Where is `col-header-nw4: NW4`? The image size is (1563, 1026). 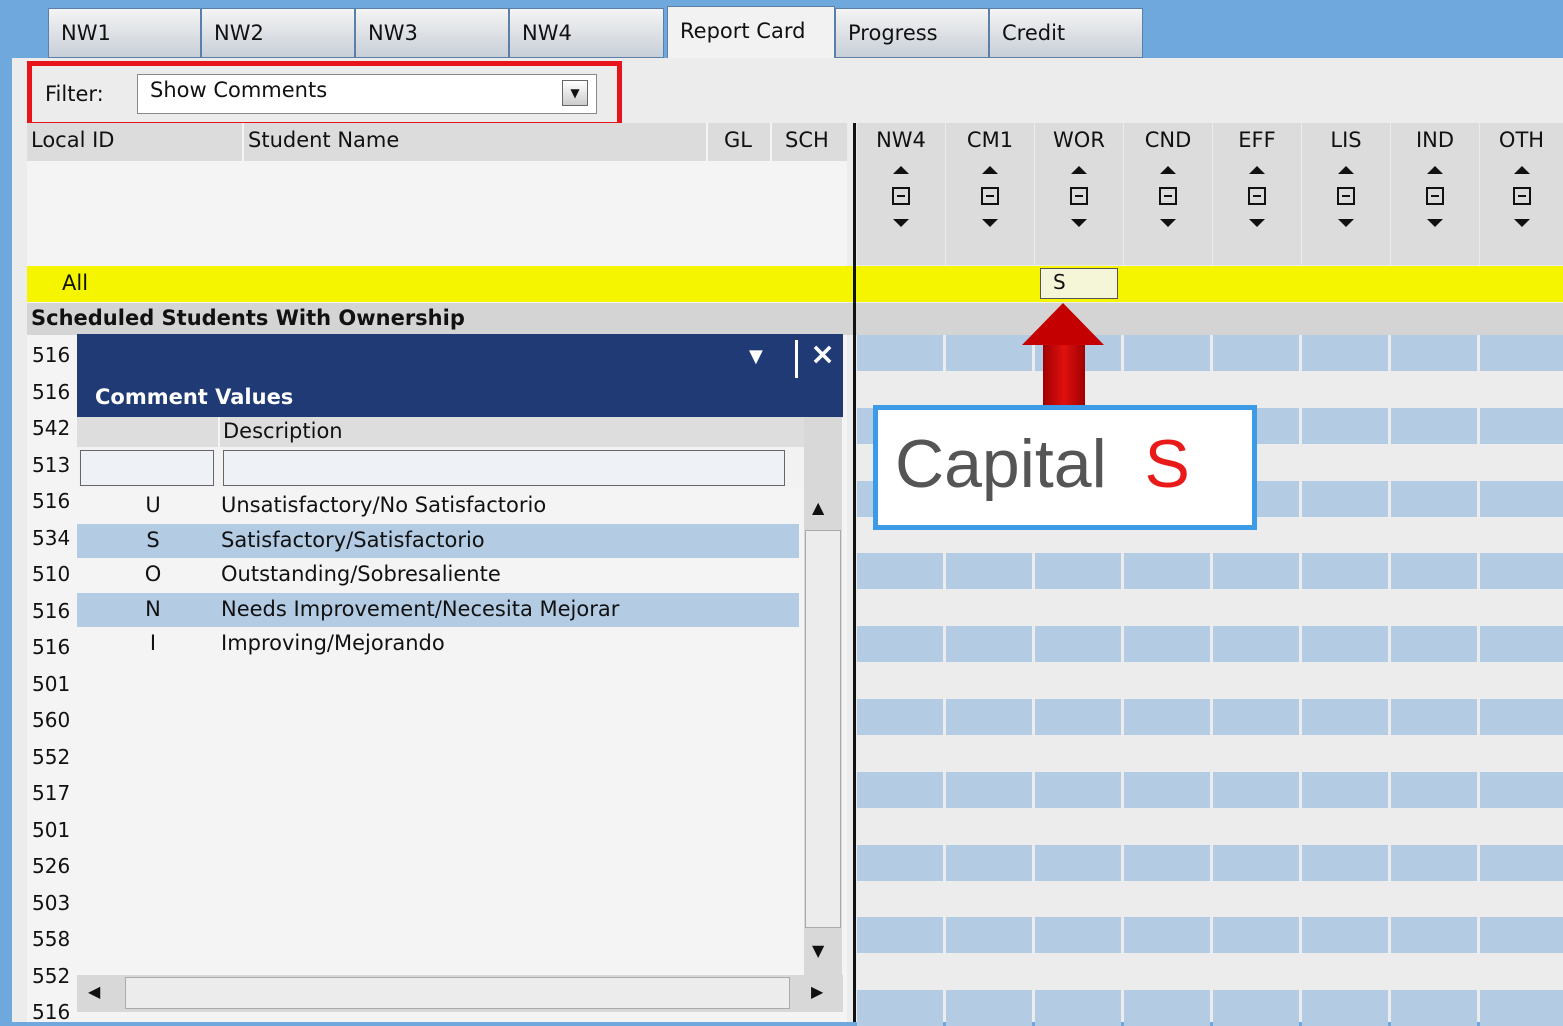 col-header-nw4: NW4 is located at coordinates (901, 194).